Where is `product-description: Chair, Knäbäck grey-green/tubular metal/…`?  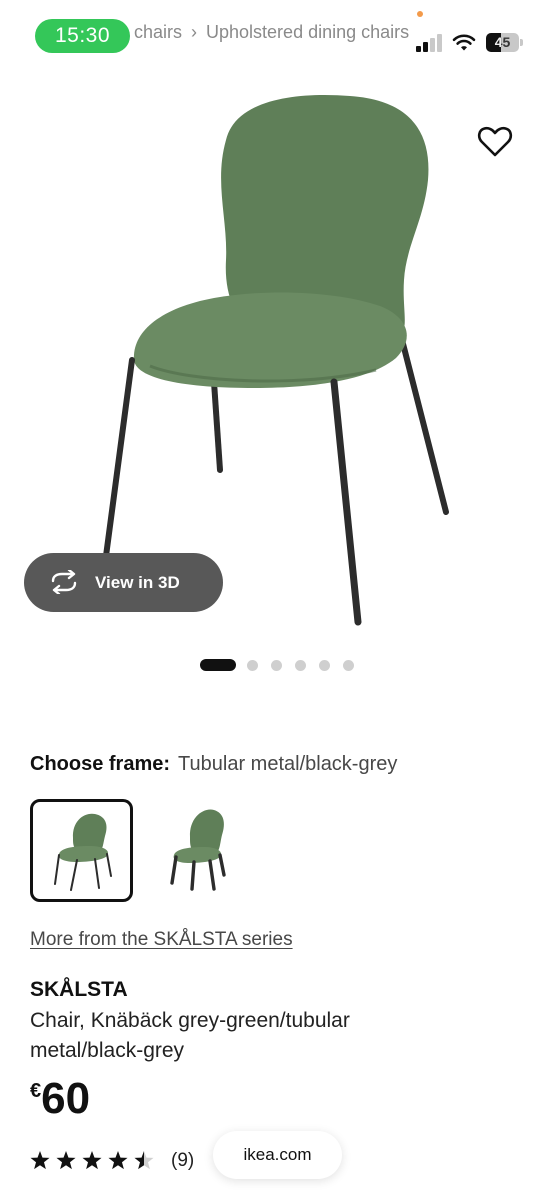 product-description: Chair, Knäbäck grey-green/tubular metal/… is located at coordinates (190, 1035).